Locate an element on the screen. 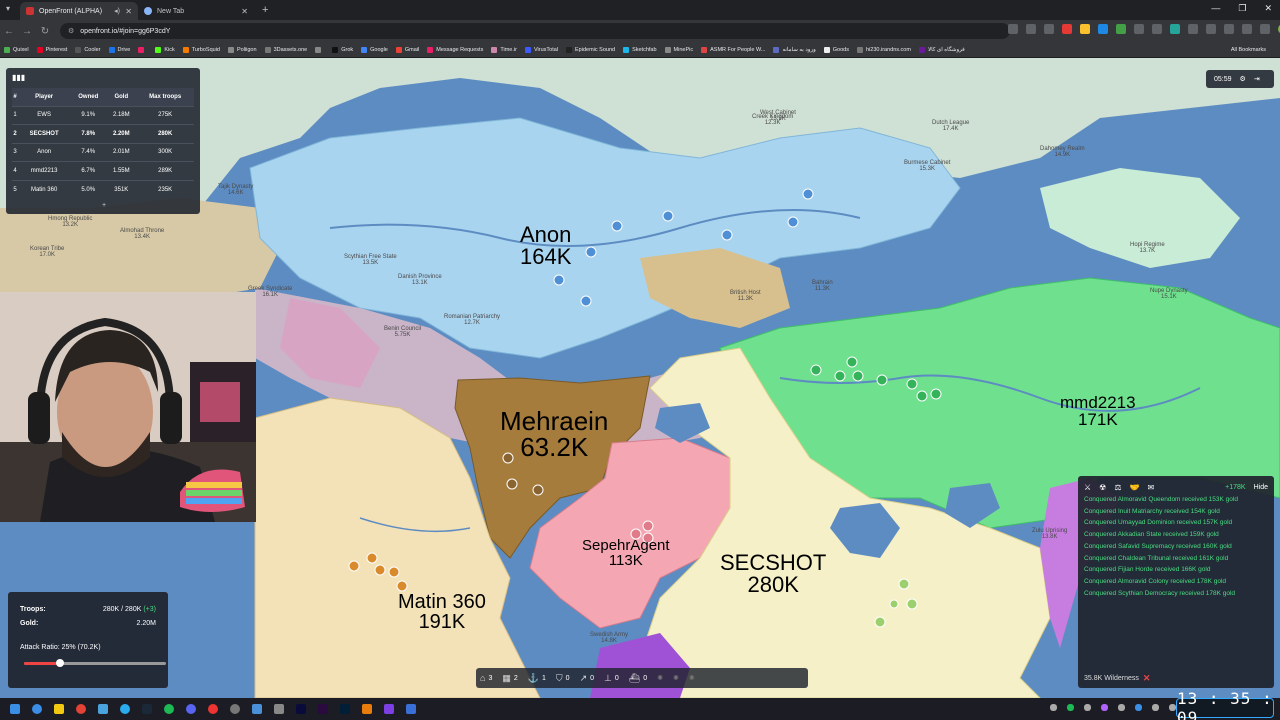 Image resolution: width=1280 pixels, height=720 pixels. bot-label: Bahrain 11.3K is located at coordinates (822, 286).